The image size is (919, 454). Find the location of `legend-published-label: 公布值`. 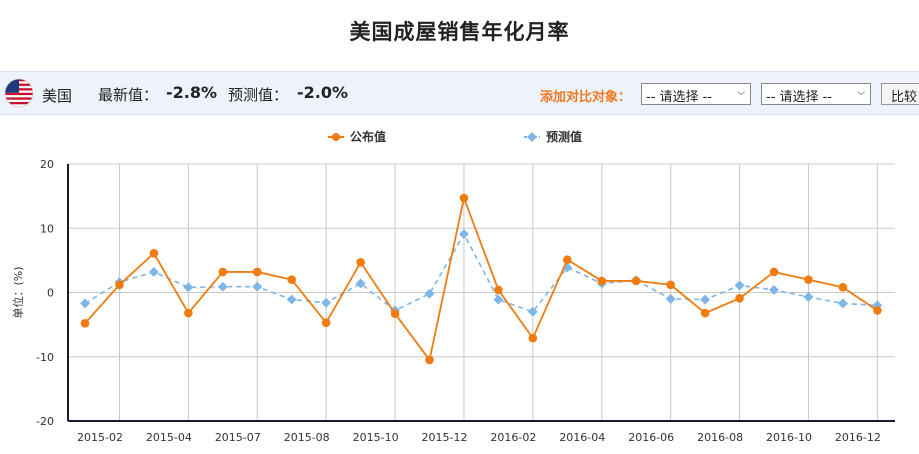

legend-published-label: 公布值 is located at coordinates (368, 137).